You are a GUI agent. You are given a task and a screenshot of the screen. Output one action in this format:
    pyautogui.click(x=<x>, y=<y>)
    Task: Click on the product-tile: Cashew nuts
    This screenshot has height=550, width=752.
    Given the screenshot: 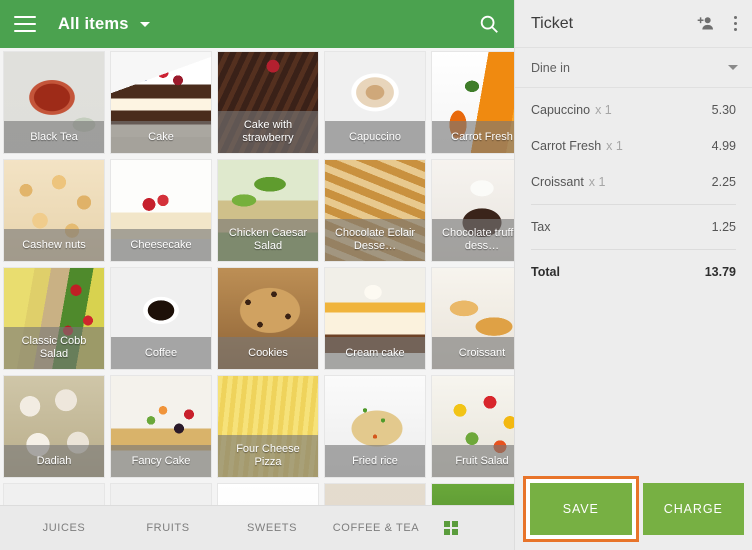 What is the action you would take?
    pyautogui.click(x=54, y=210)
    